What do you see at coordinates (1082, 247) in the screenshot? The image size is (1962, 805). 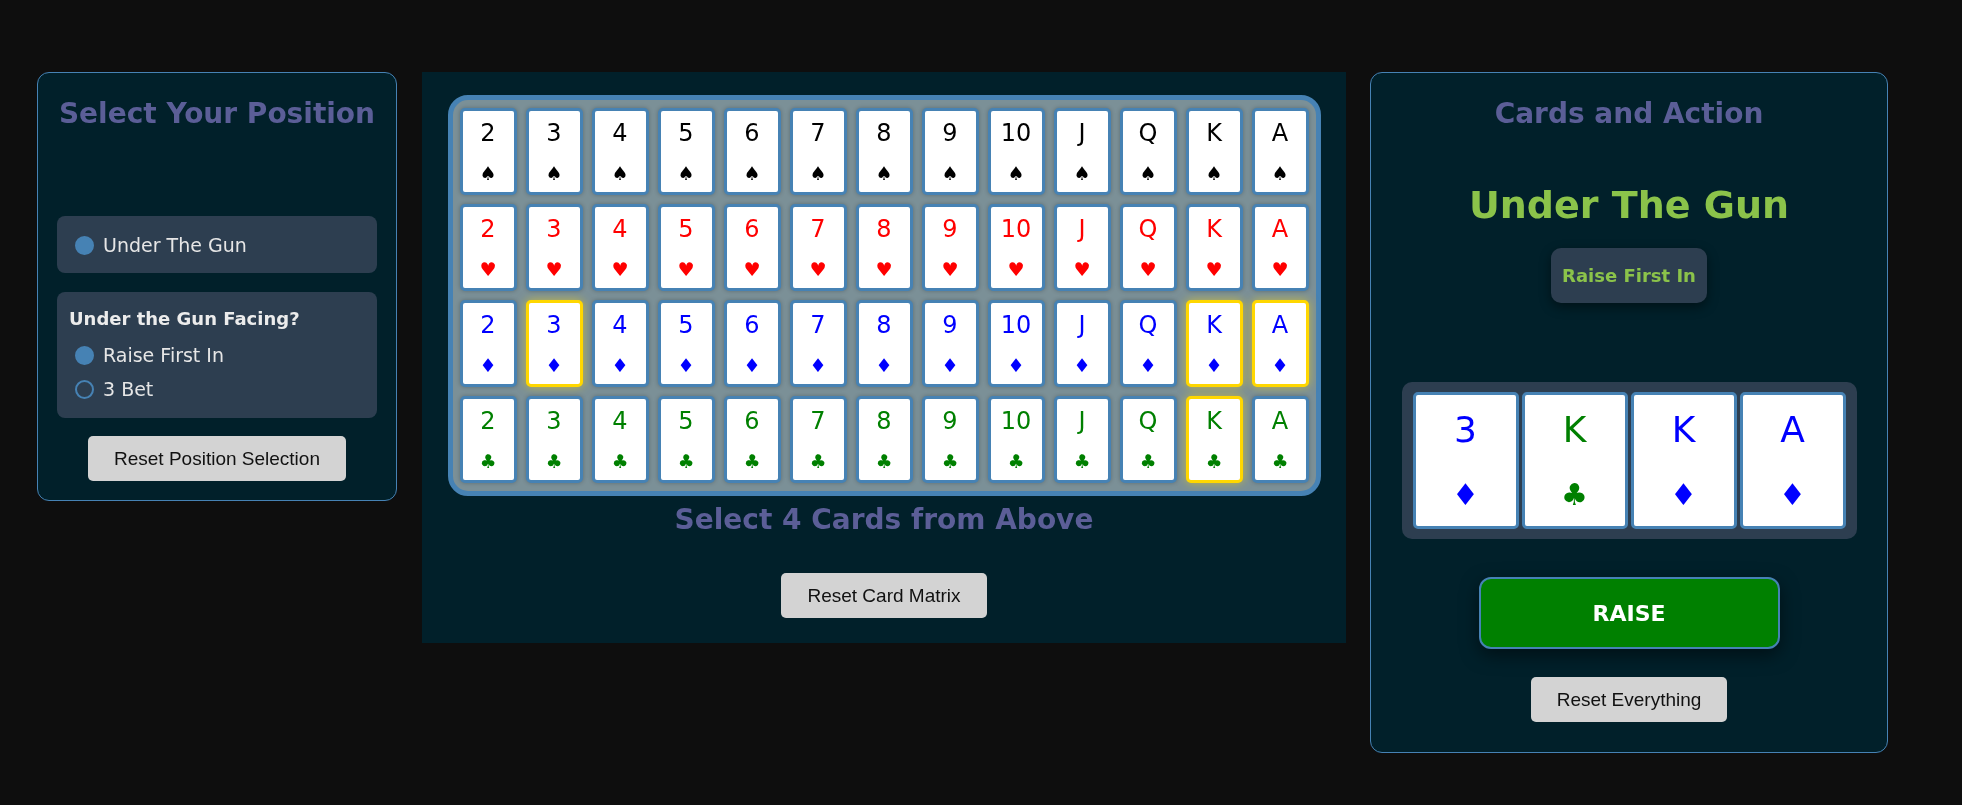 I see `playing-card: J ♥` at bounding box center [1082, 247].